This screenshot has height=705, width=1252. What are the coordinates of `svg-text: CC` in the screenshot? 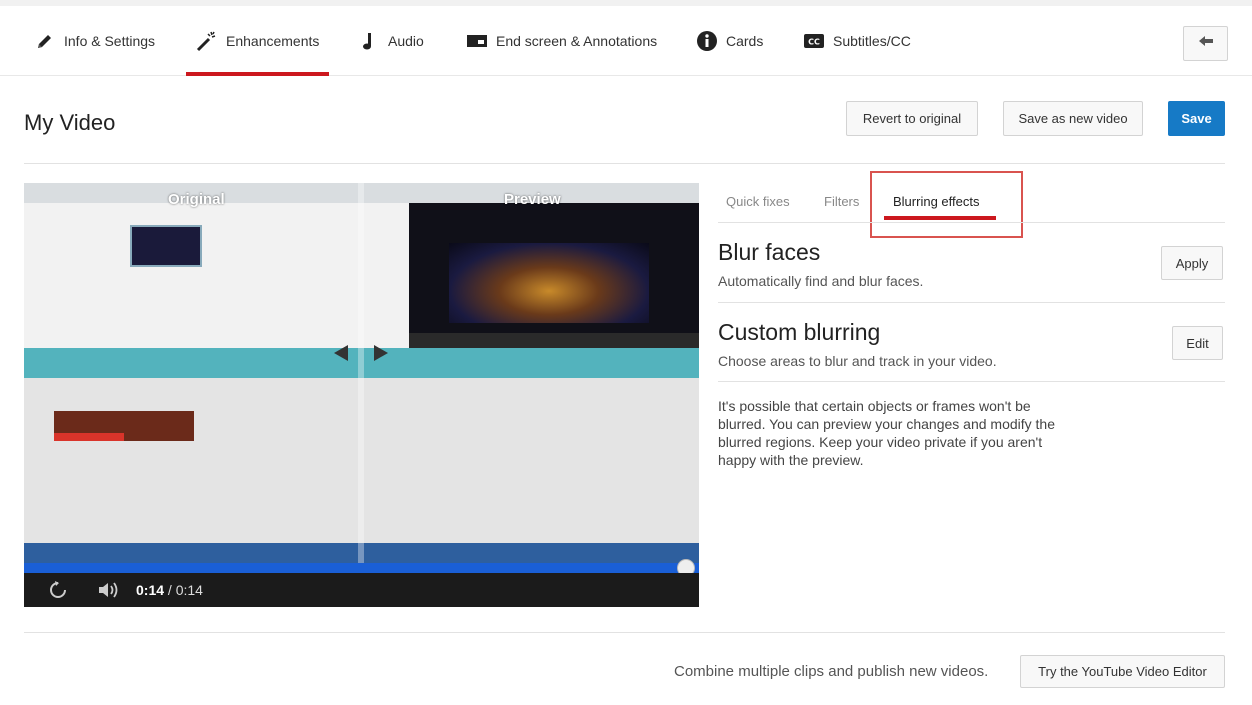 It's located at (814, 41).